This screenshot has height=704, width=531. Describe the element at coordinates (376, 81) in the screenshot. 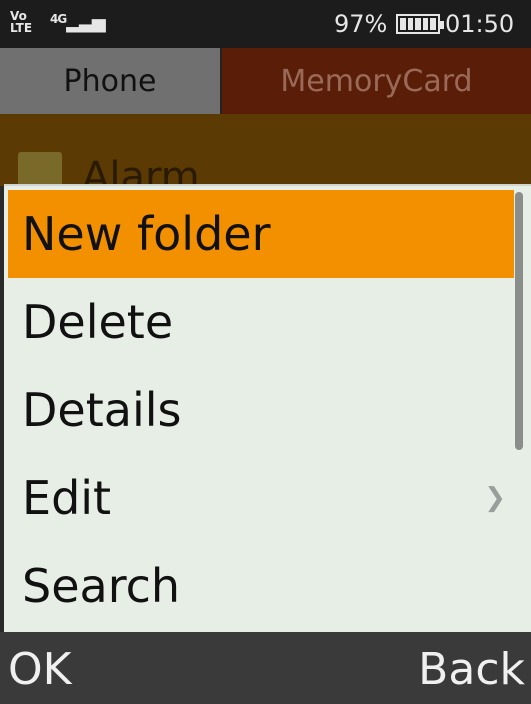

I see `tab-memorycard: MemoryCard` at that location.